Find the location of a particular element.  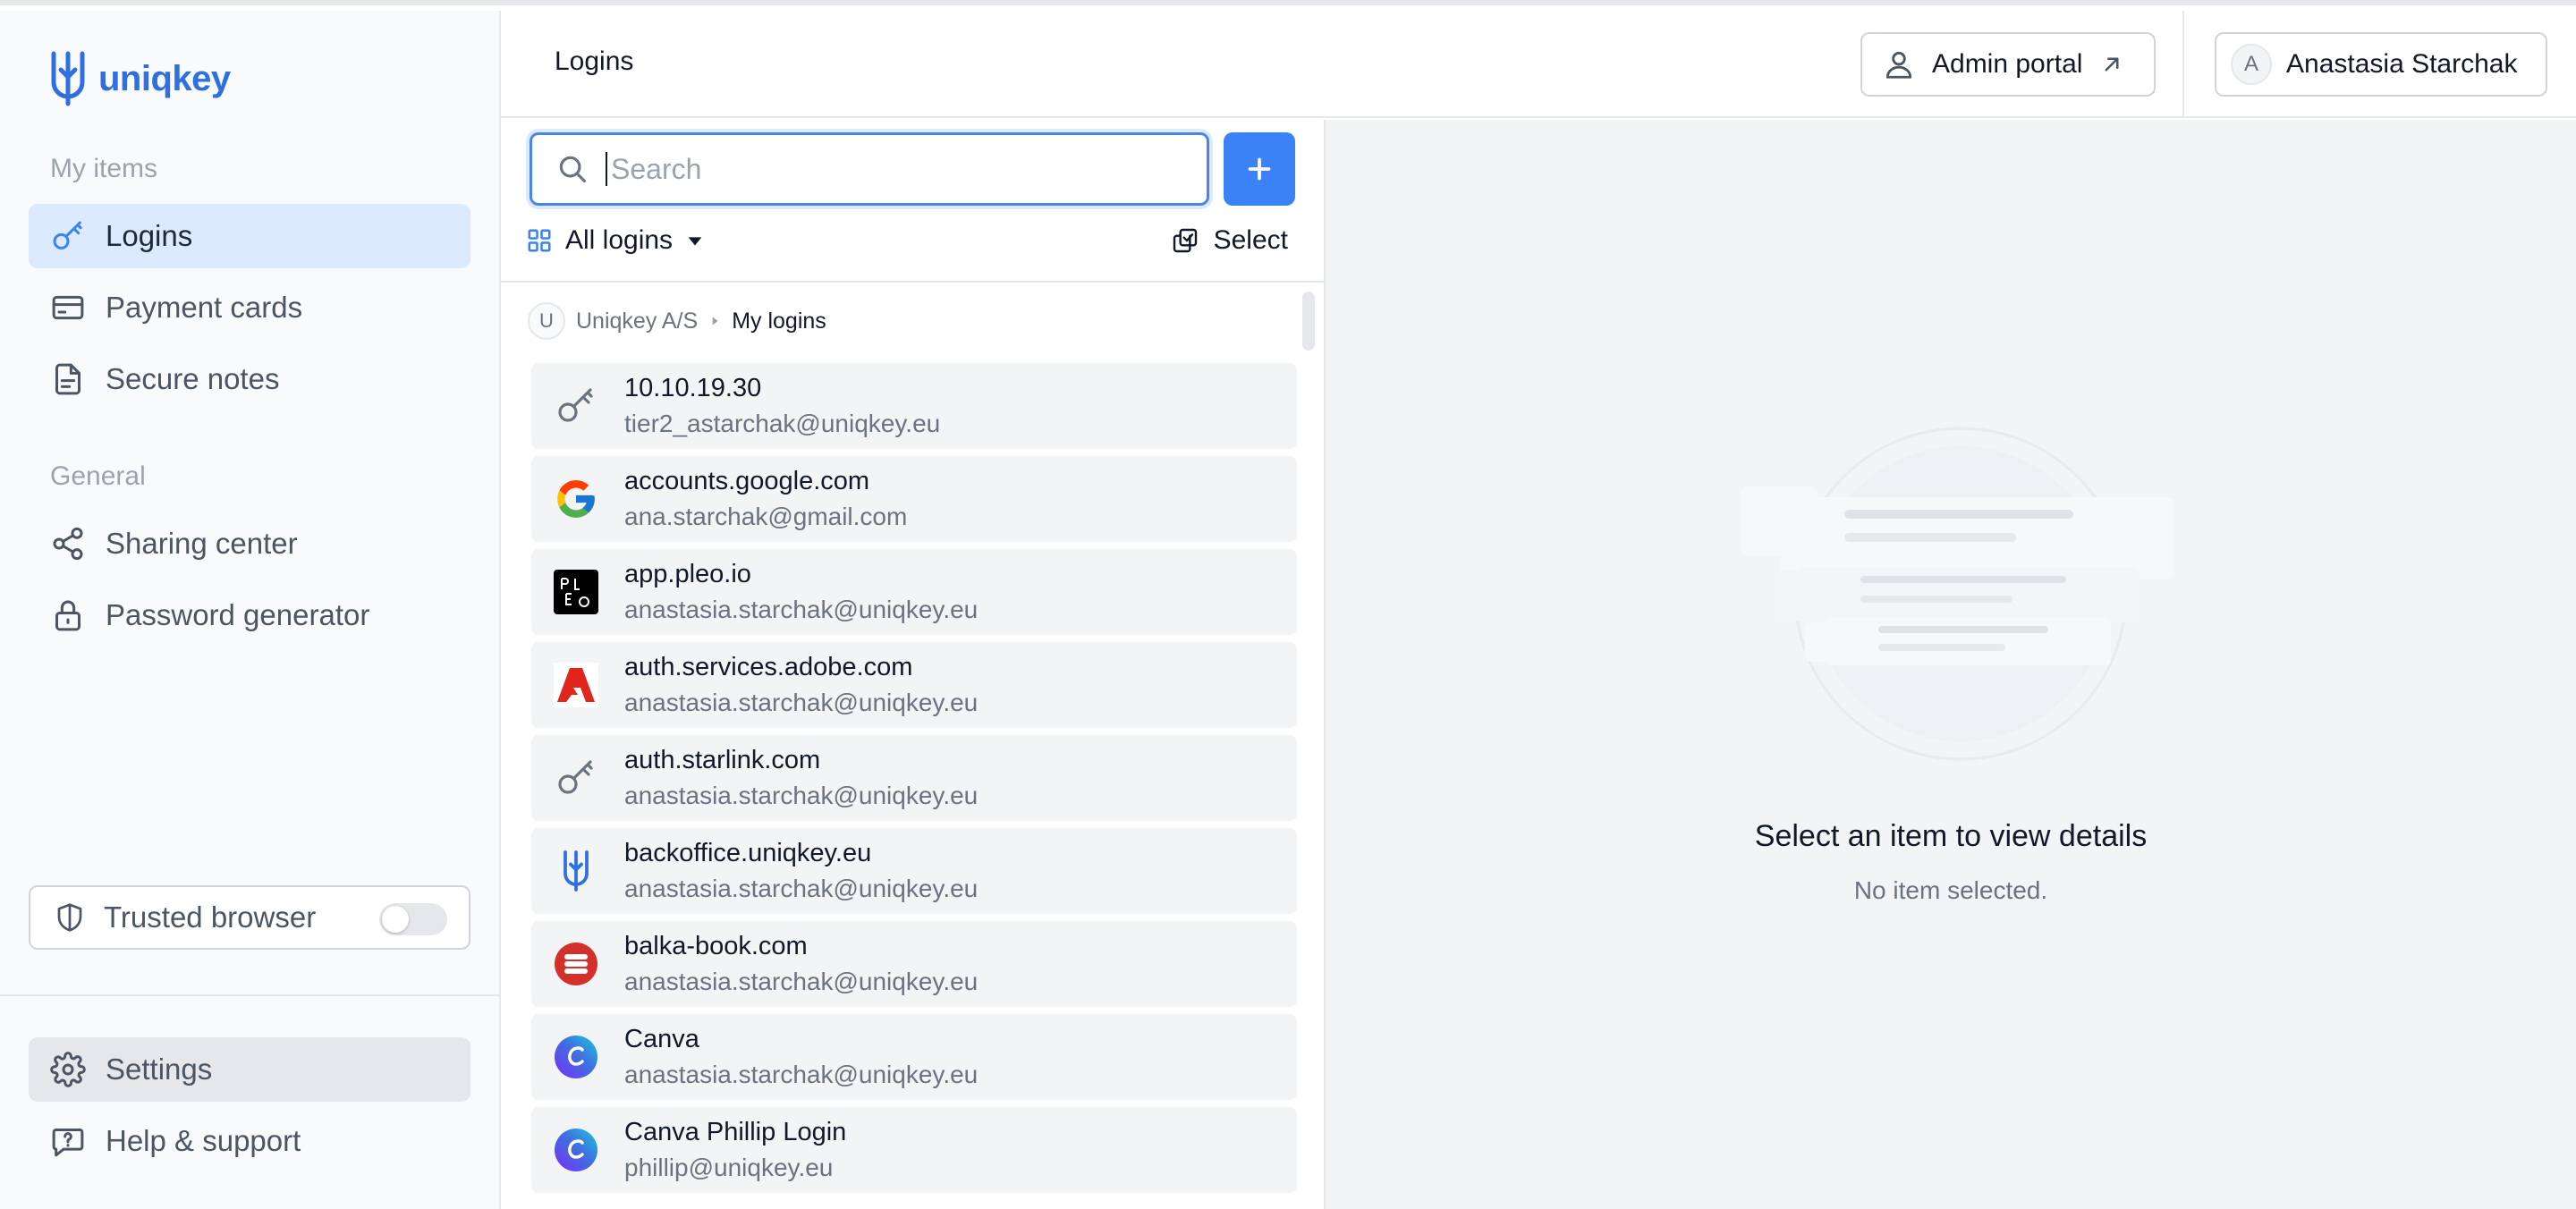

pleo-icon is located at coordinates (576, 592).